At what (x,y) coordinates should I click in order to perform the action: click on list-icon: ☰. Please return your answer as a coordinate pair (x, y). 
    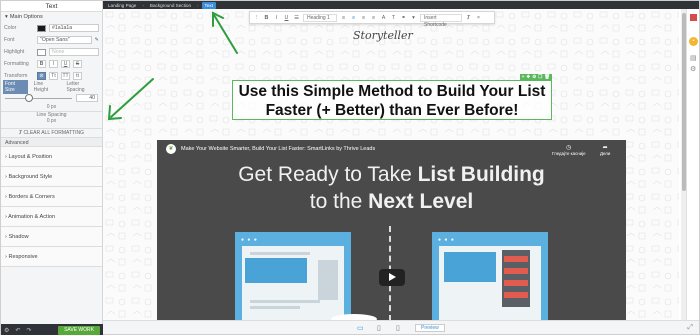
    Looking at the image, I should click on (296, 18).